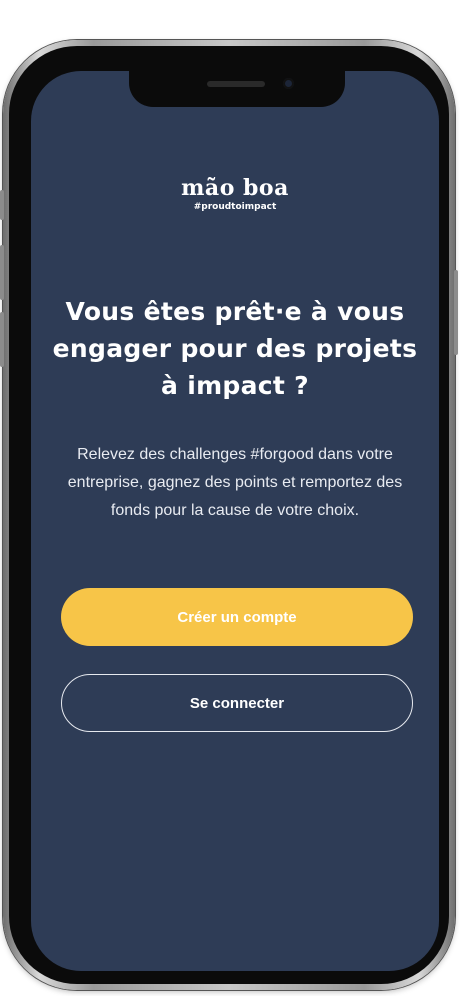 This screenshot has height=996, width=460. I want to click on login-button: Se connecter, so click(237, 703).